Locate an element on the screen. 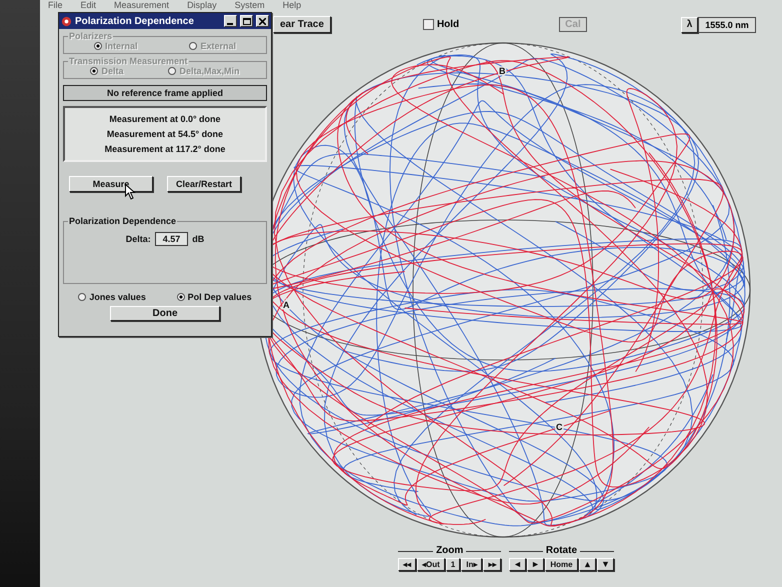 The height and width of the screenshot is (587, 782). lambda-button: λ is located at coordinates (689, 24).